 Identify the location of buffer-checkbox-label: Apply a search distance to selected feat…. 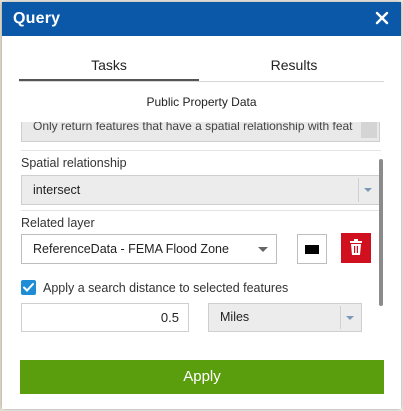
(166, 288).